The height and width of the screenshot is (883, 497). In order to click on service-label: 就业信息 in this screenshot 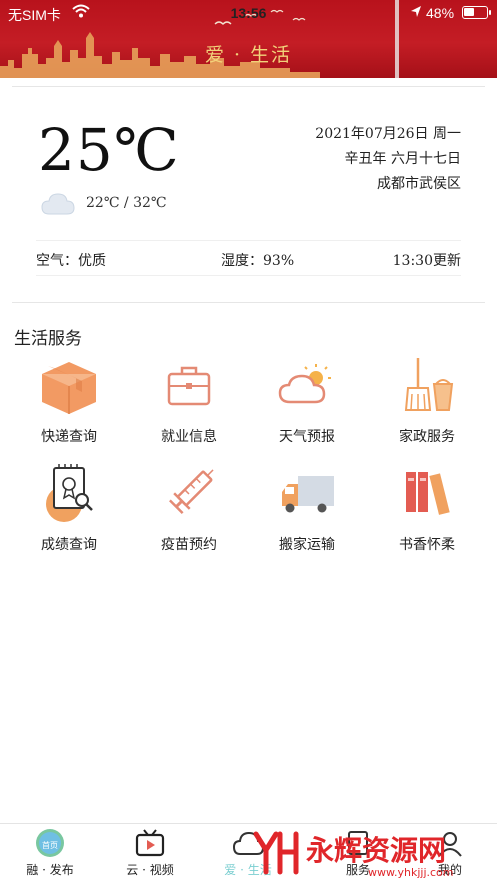, I will do `click(189, 437)`.